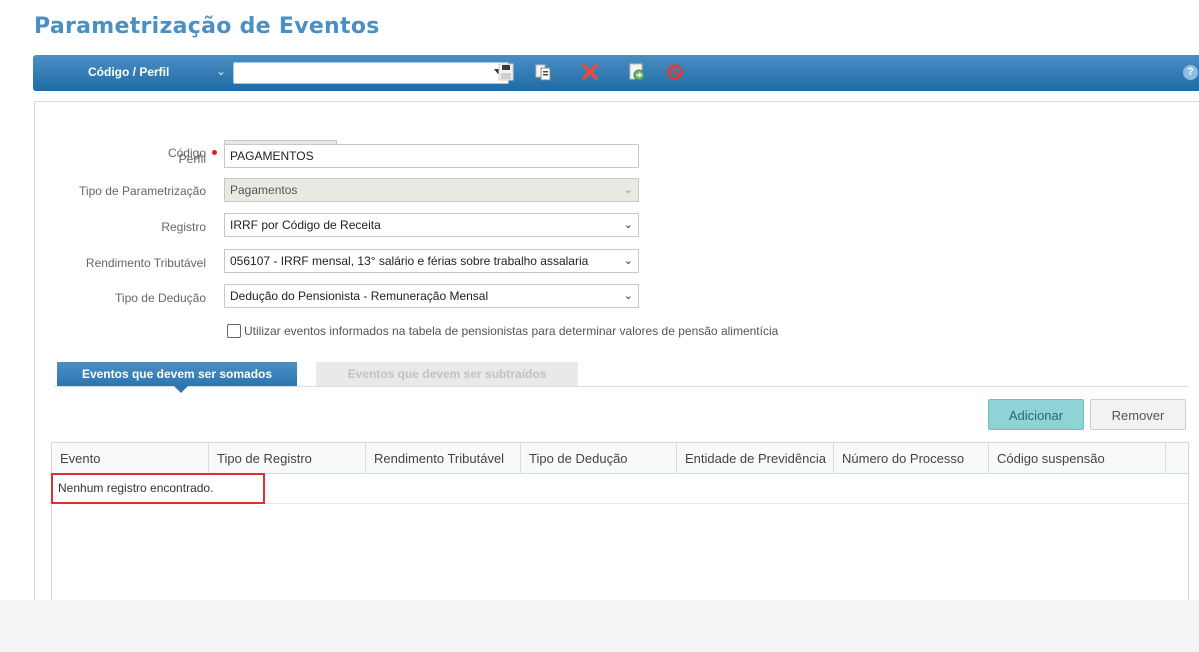 The height and width of the screenshot is (652, 1199). Describe the element at coordinates (214, 152) in the screenshot. I see `required-indicator` at that location.